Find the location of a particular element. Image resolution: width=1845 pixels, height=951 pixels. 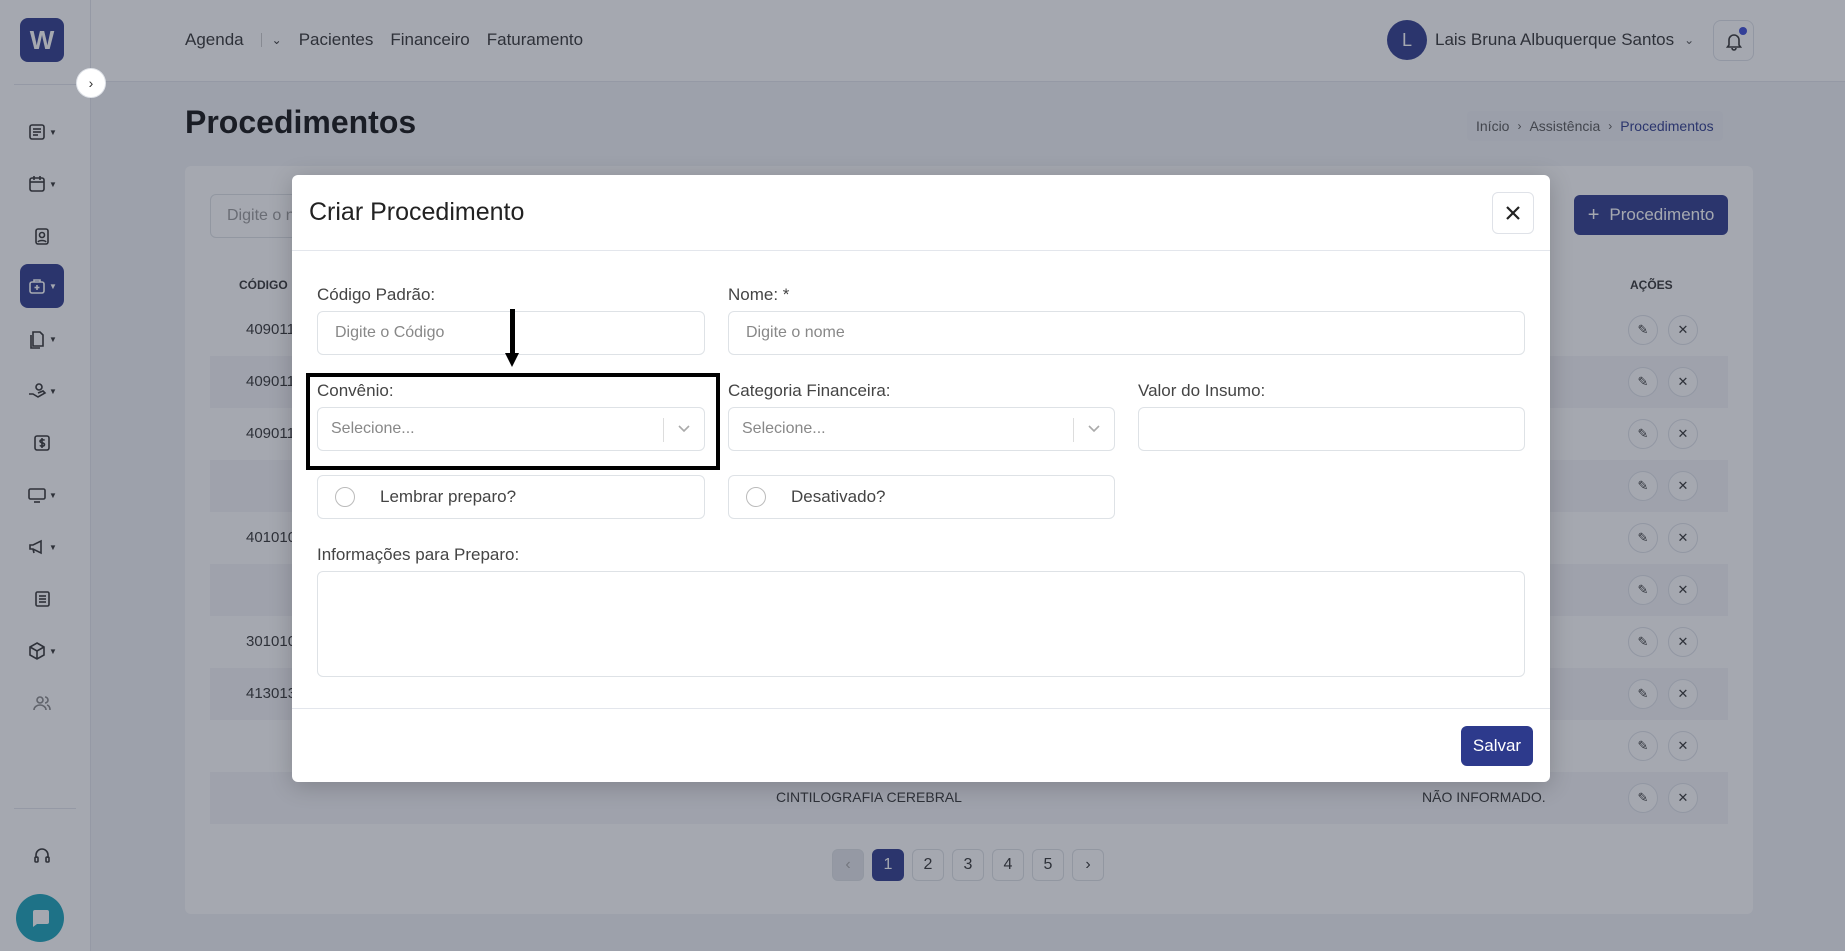

desativado-checkbox is located at coordinates (756, 497).